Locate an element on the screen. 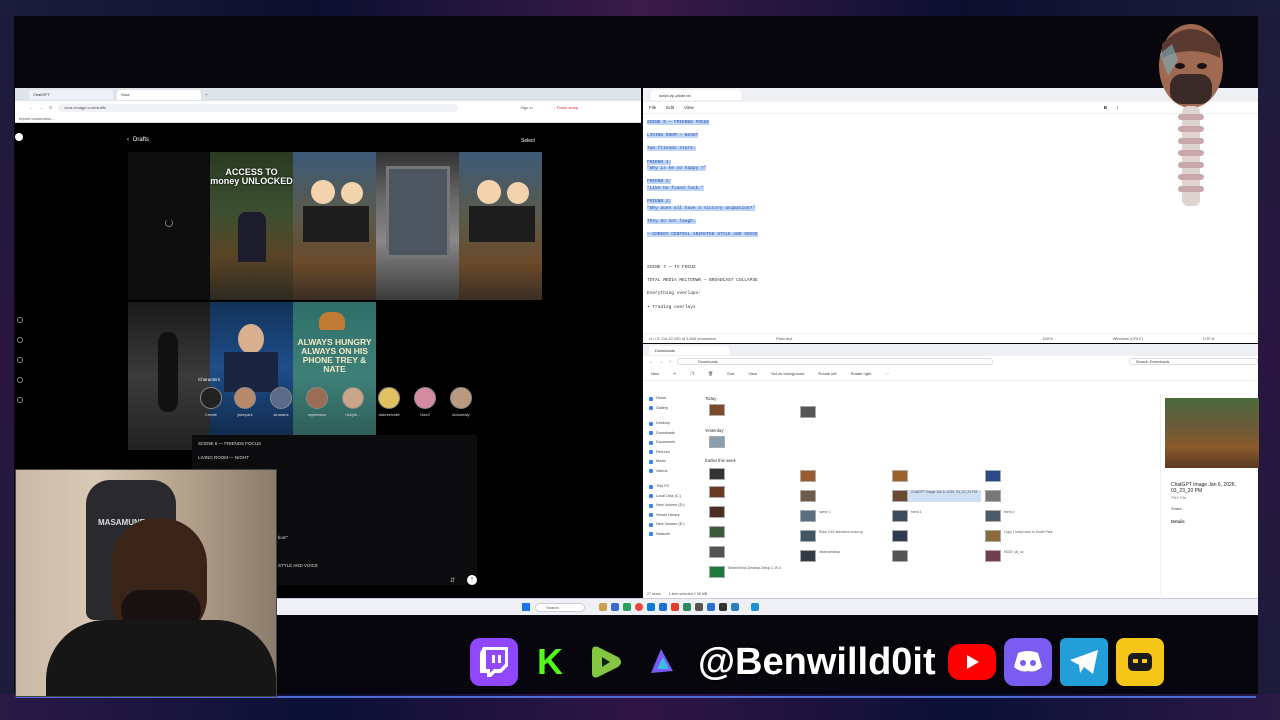 The height and width of the screenshot is (720, 1280). nav-item: Videos is located at coordinates (676, 472).